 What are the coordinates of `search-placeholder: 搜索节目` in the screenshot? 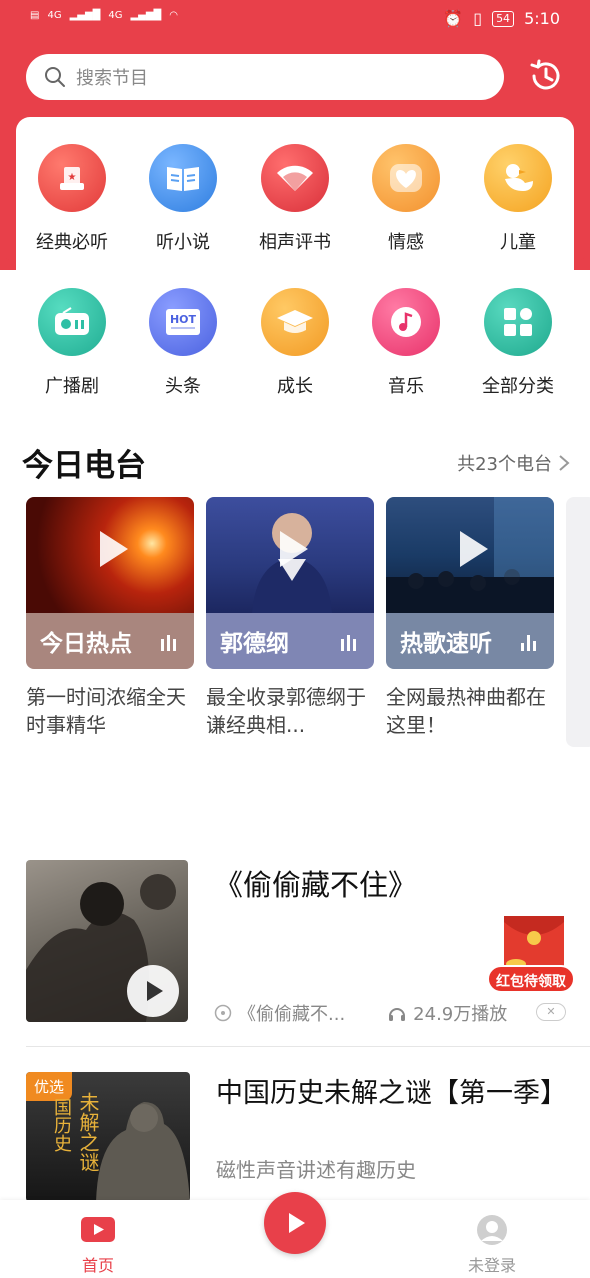 It's located at (112, 78).